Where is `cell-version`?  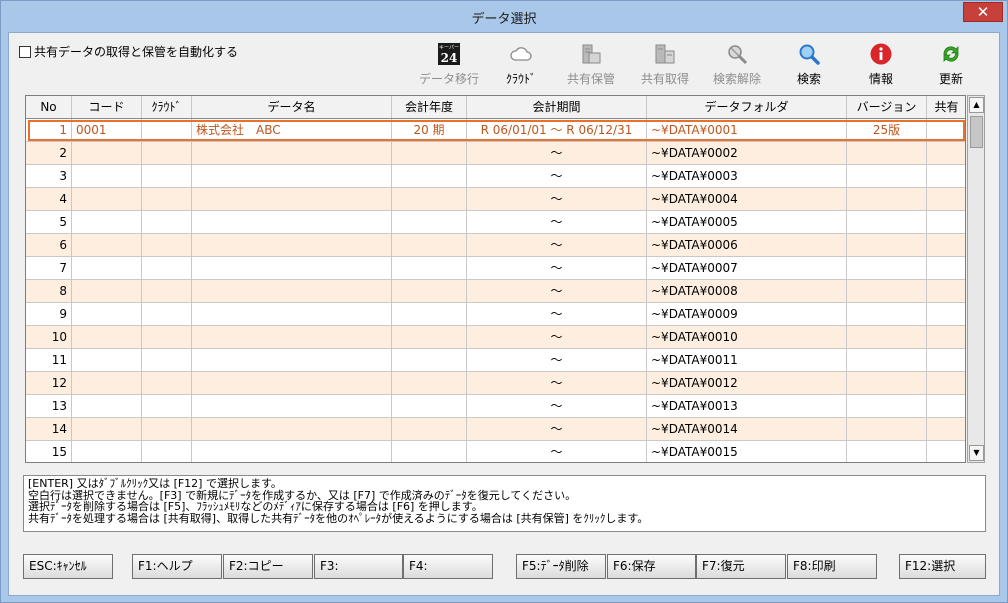
cell-version is located at coordinates (887, 406).